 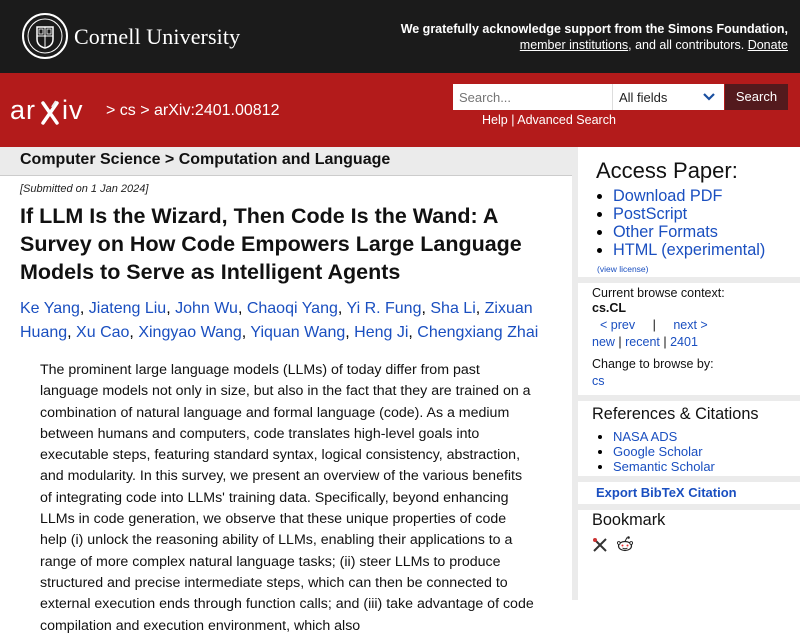 What do you see at coordinates (609, 308) in the screenshot?
I see `browse-context-value: cs.CL` at bounding box center [609, 308].